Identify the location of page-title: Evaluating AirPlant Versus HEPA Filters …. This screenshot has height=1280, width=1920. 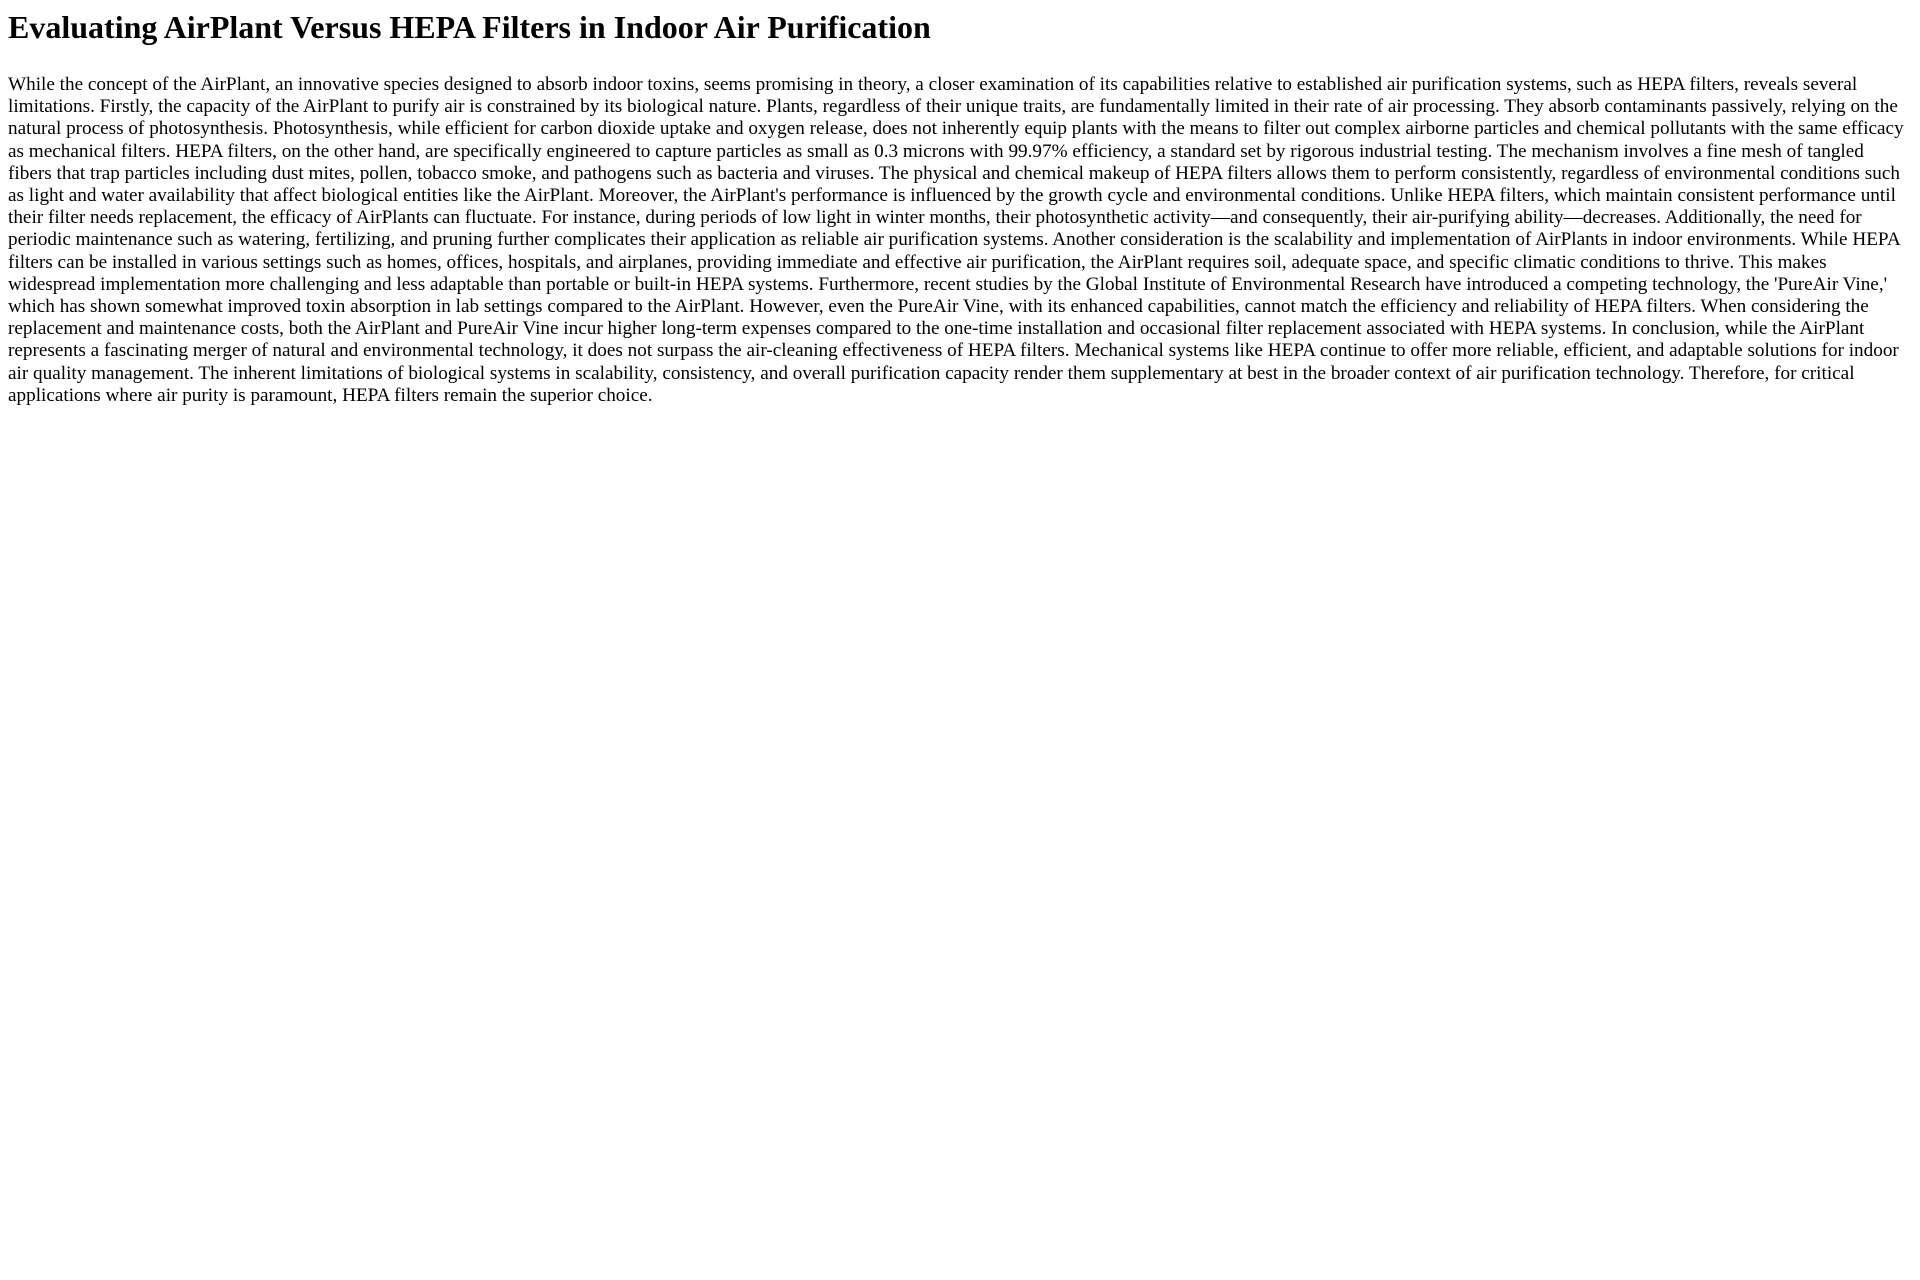
(469, 27).